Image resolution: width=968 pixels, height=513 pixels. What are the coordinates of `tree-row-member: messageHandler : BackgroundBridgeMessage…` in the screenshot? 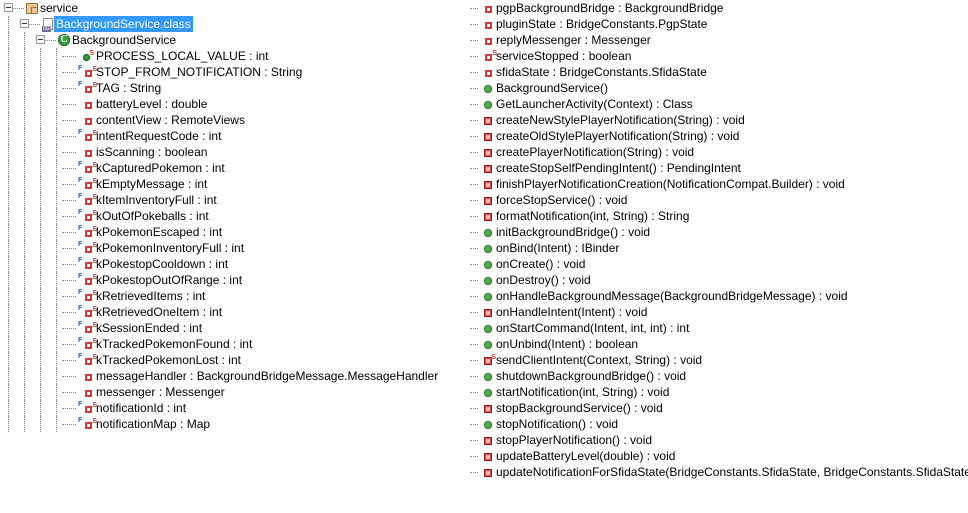 It's located at (235, 376).